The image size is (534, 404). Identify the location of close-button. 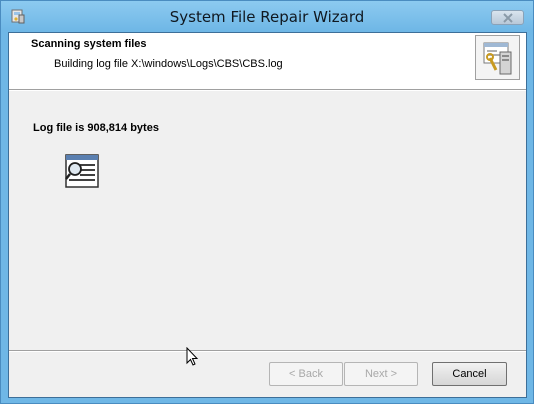
(507, 17).